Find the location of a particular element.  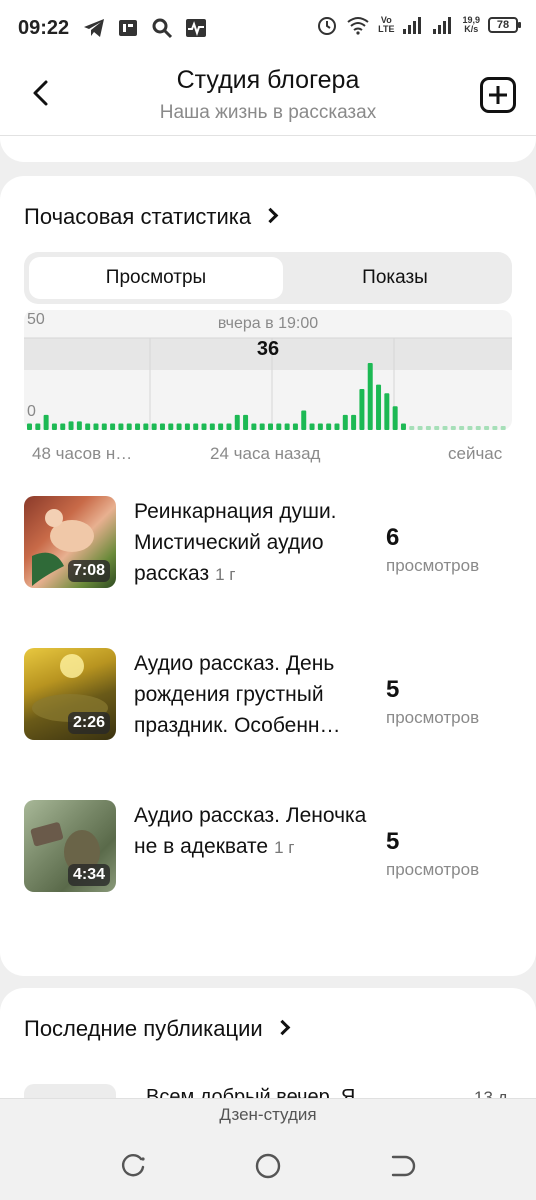

hourly-stats-title: Почасовая статистика is located at coordinates (138, 216).